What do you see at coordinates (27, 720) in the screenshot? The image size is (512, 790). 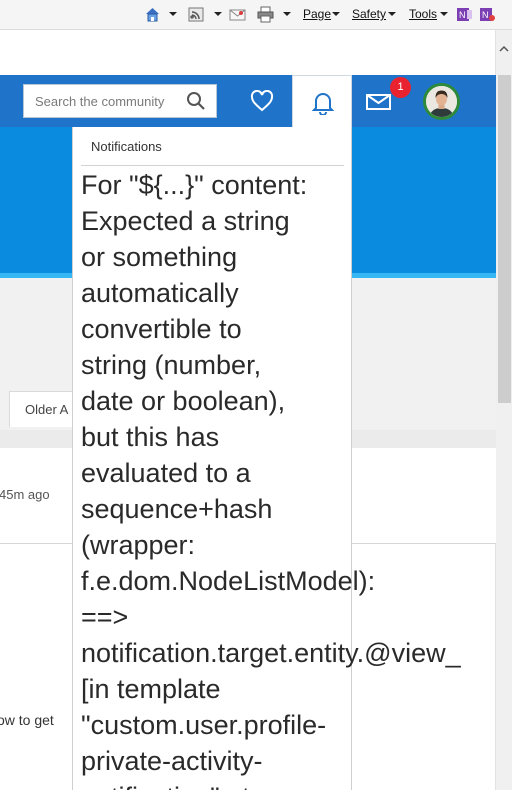 I see `feed-item-text: ow to get` at bounding box center [27, 720].